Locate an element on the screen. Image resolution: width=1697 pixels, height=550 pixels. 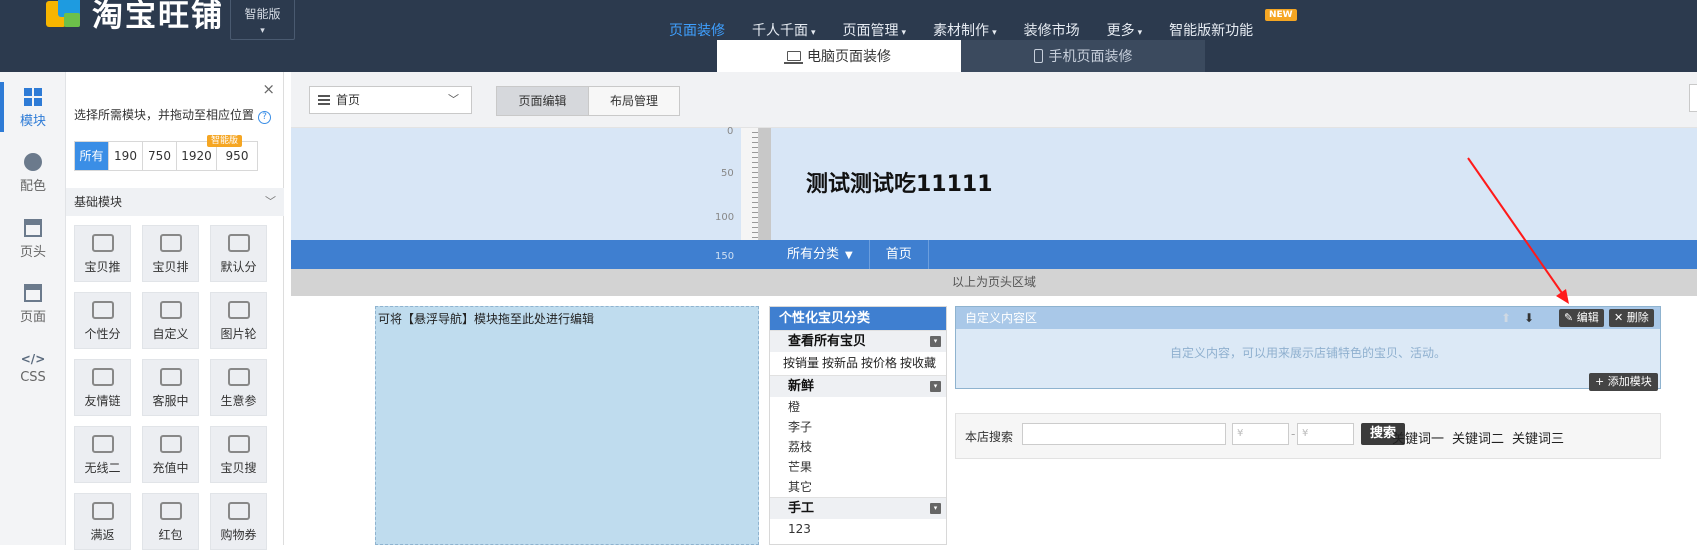
ruler-mark: 0 is located at coordinates (730, 131).